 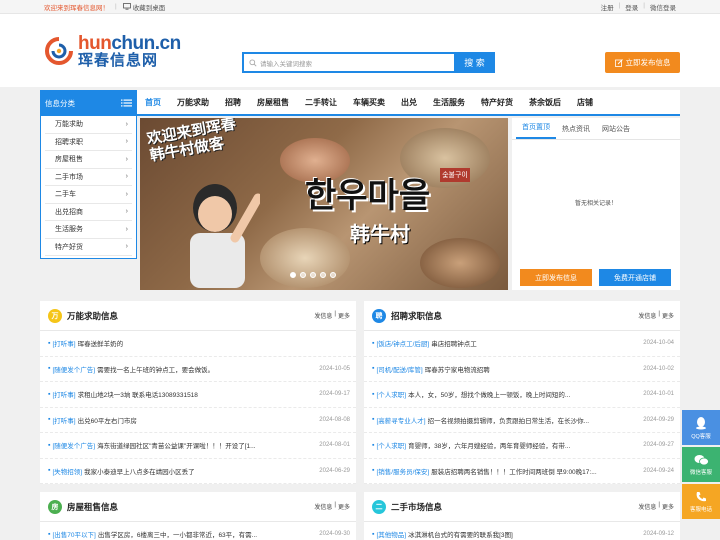 What do you see at coordinates (253, 63) in the screenshot?
I see `search-icon` at bounding box center [253, 63].